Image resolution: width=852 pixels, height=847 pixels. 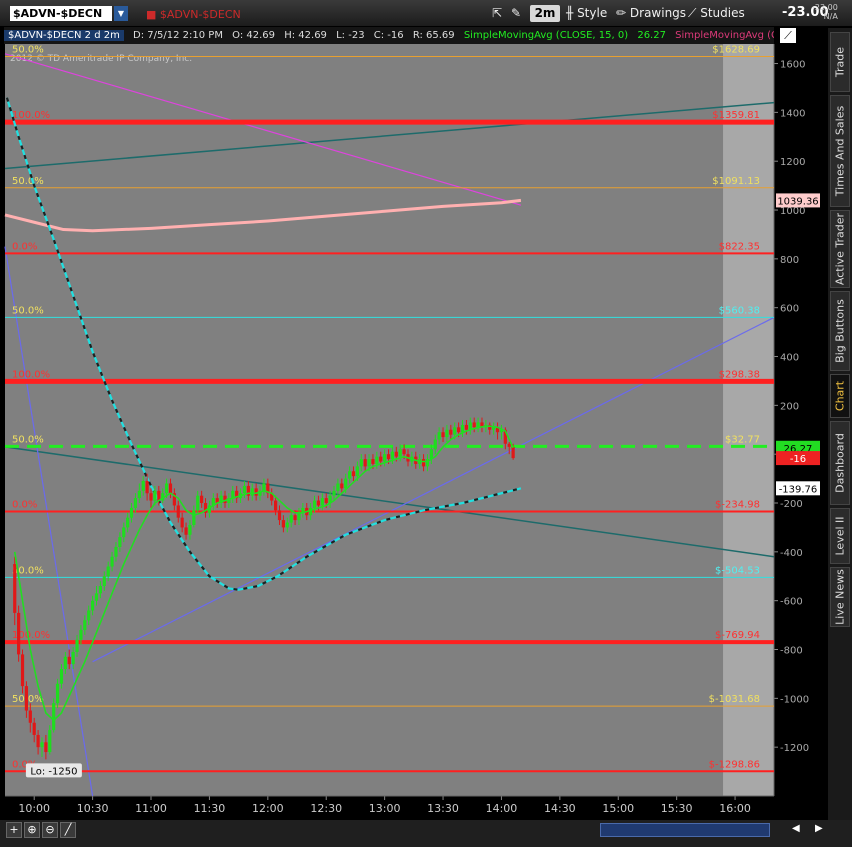 I want to click on symbol-input: $ADVN-$DECN, so click(x=61, y=13).